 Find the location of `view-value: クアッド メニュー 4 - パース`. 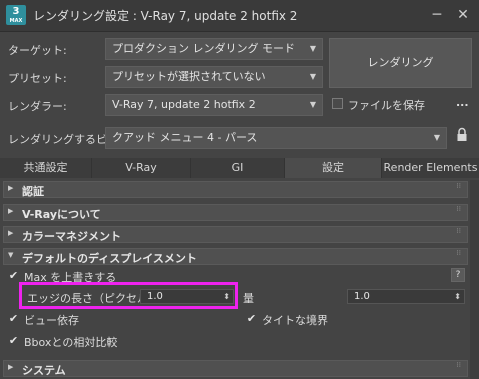

view-value: クアッド メニュー 4 - パース is located at coordinates (185, 137).